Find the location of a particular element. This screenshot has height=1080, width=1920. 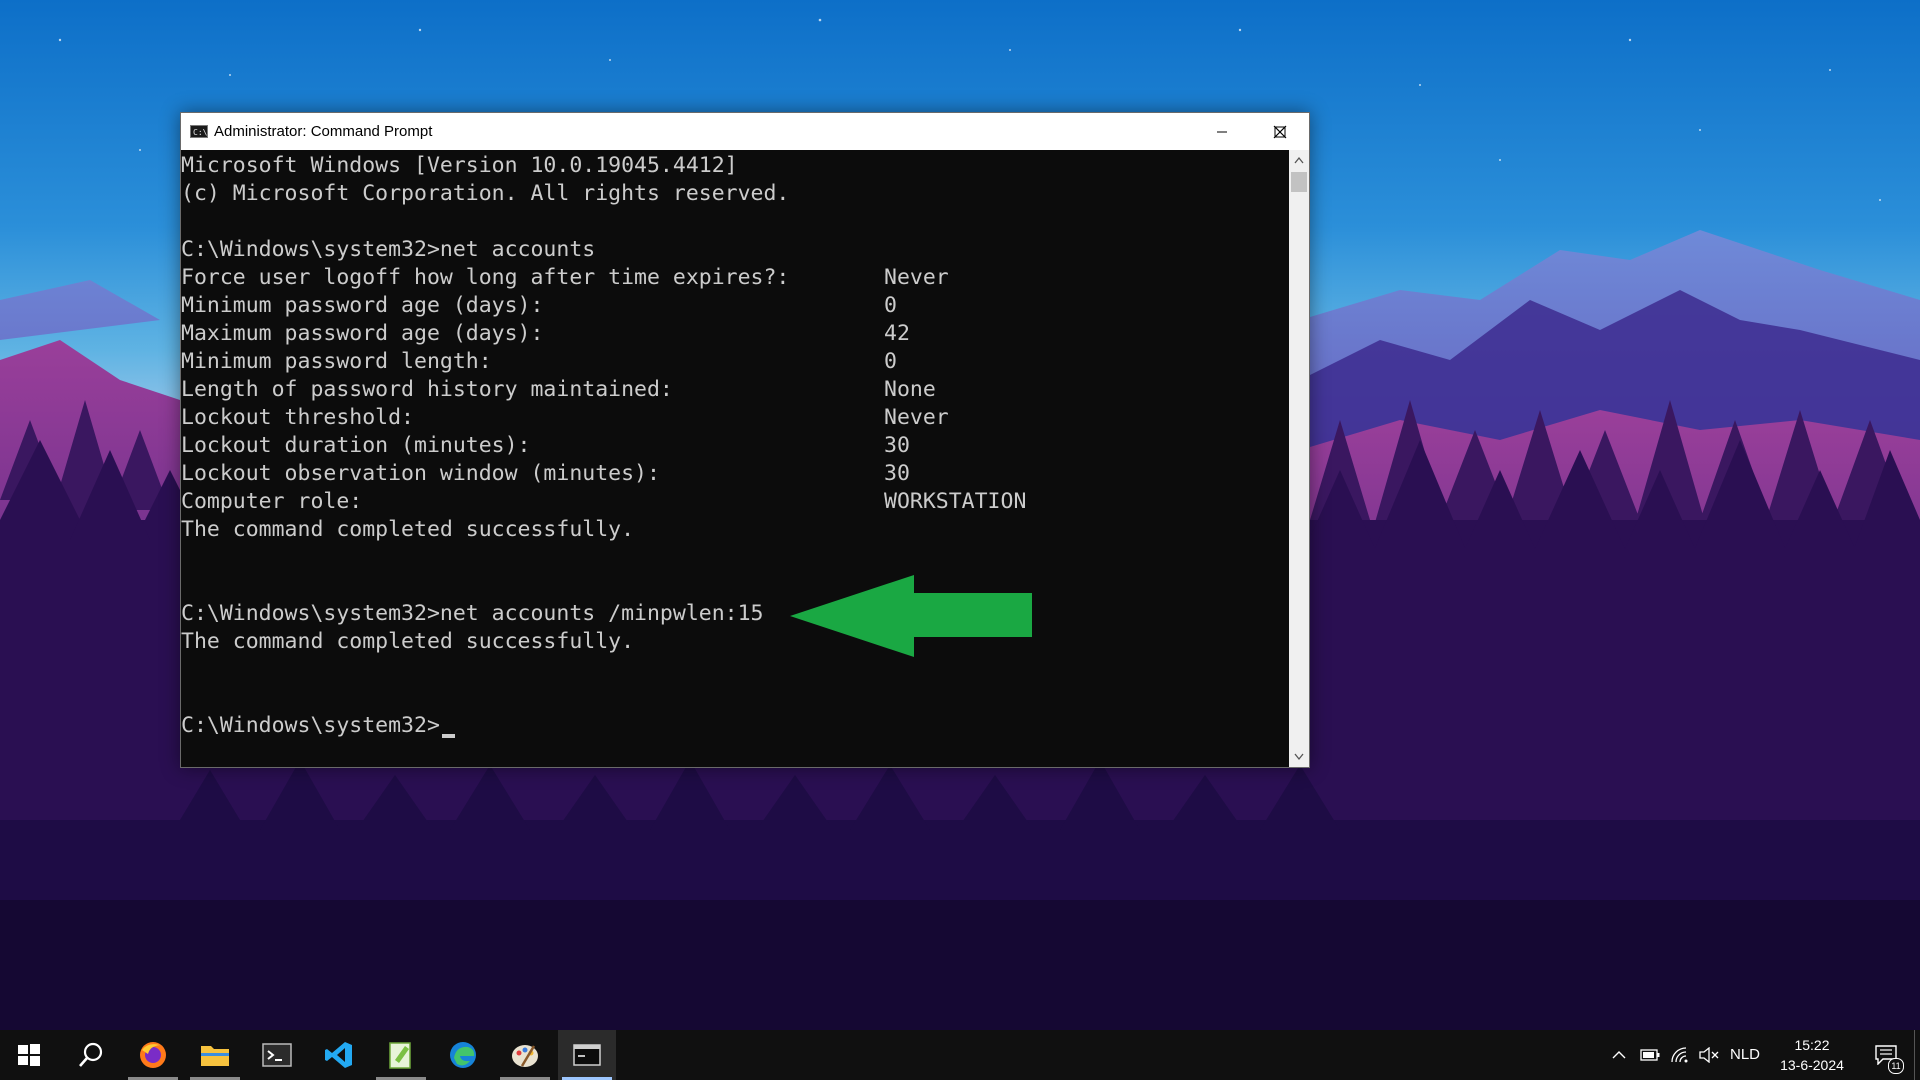

start-button is located at coordinates (29, 1055).